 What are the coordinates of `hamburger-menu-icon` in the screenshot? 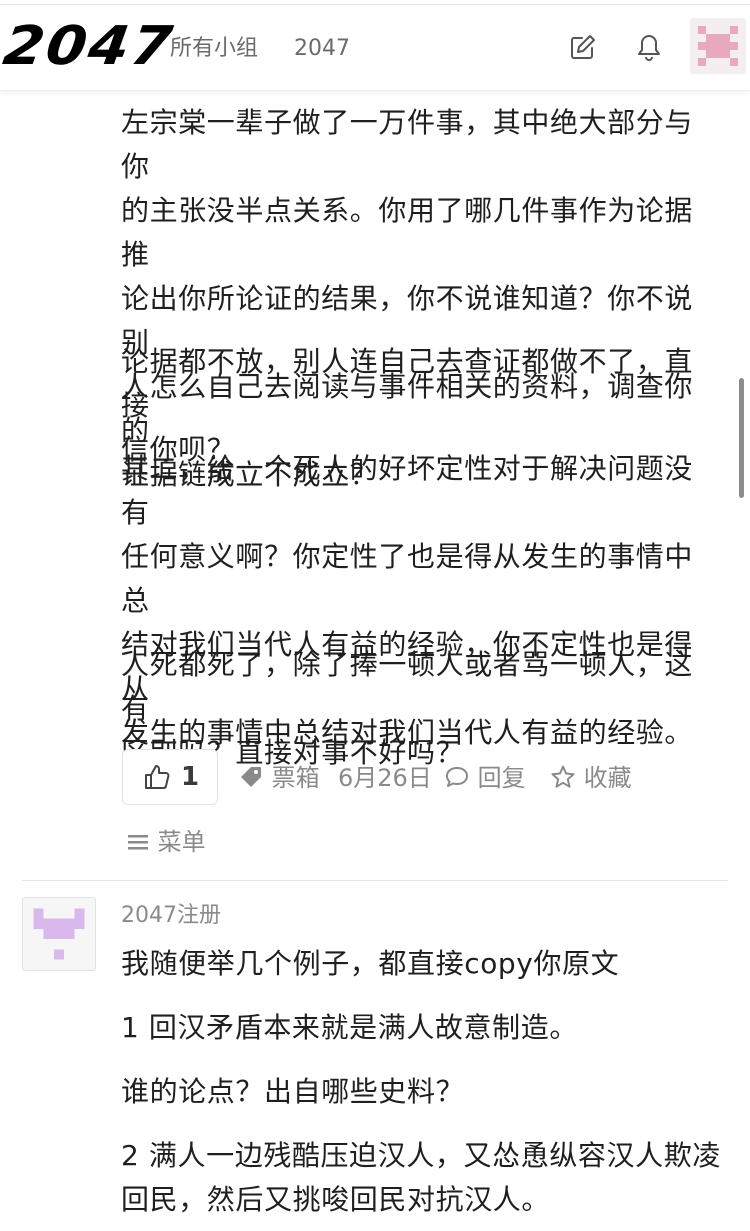 It's located at (138, 842).